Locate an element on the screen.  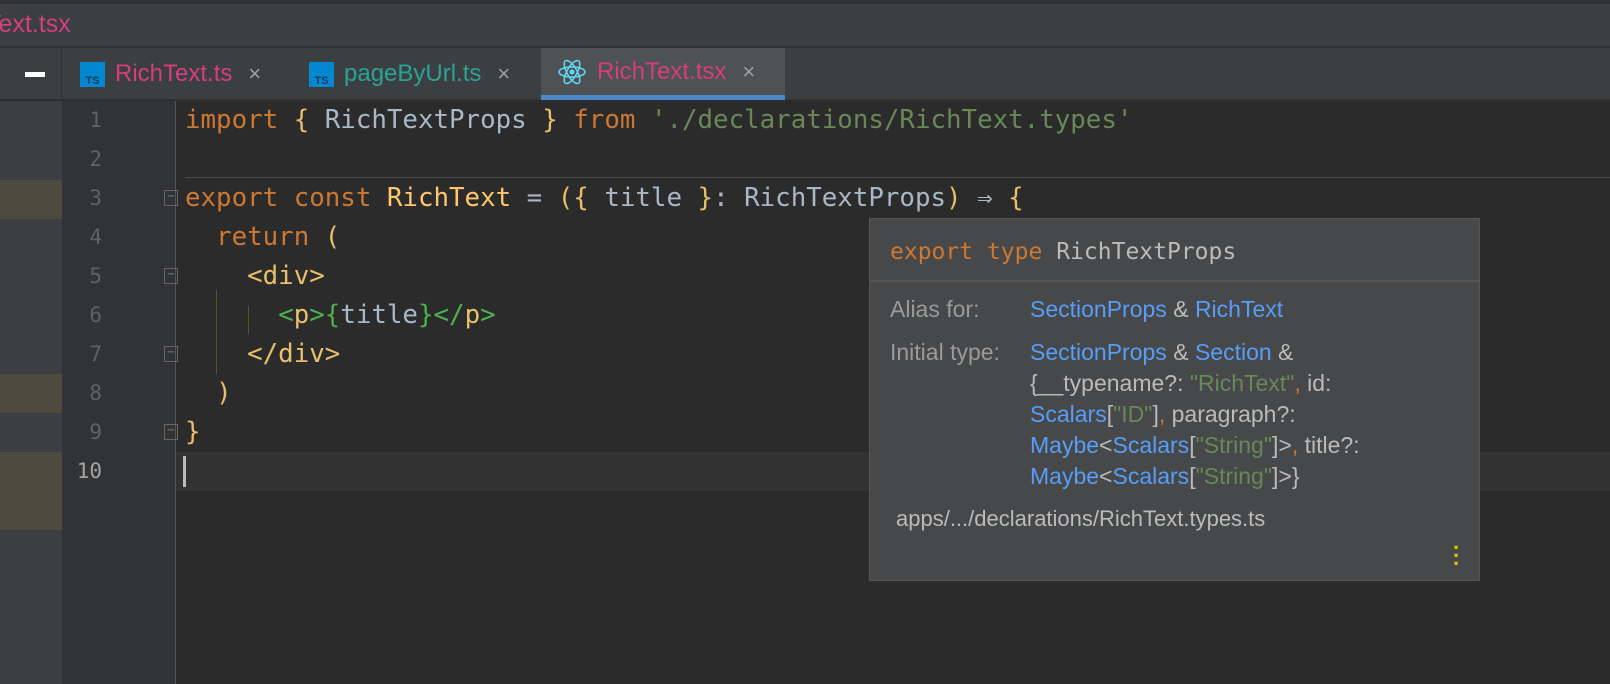
line-number: 2 is located at coordinates (95, 159).